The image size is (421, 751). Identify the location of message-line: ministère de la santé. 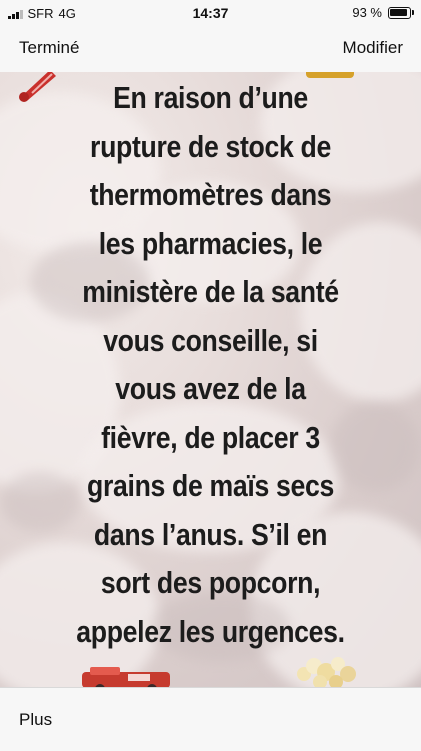
(210, 291).